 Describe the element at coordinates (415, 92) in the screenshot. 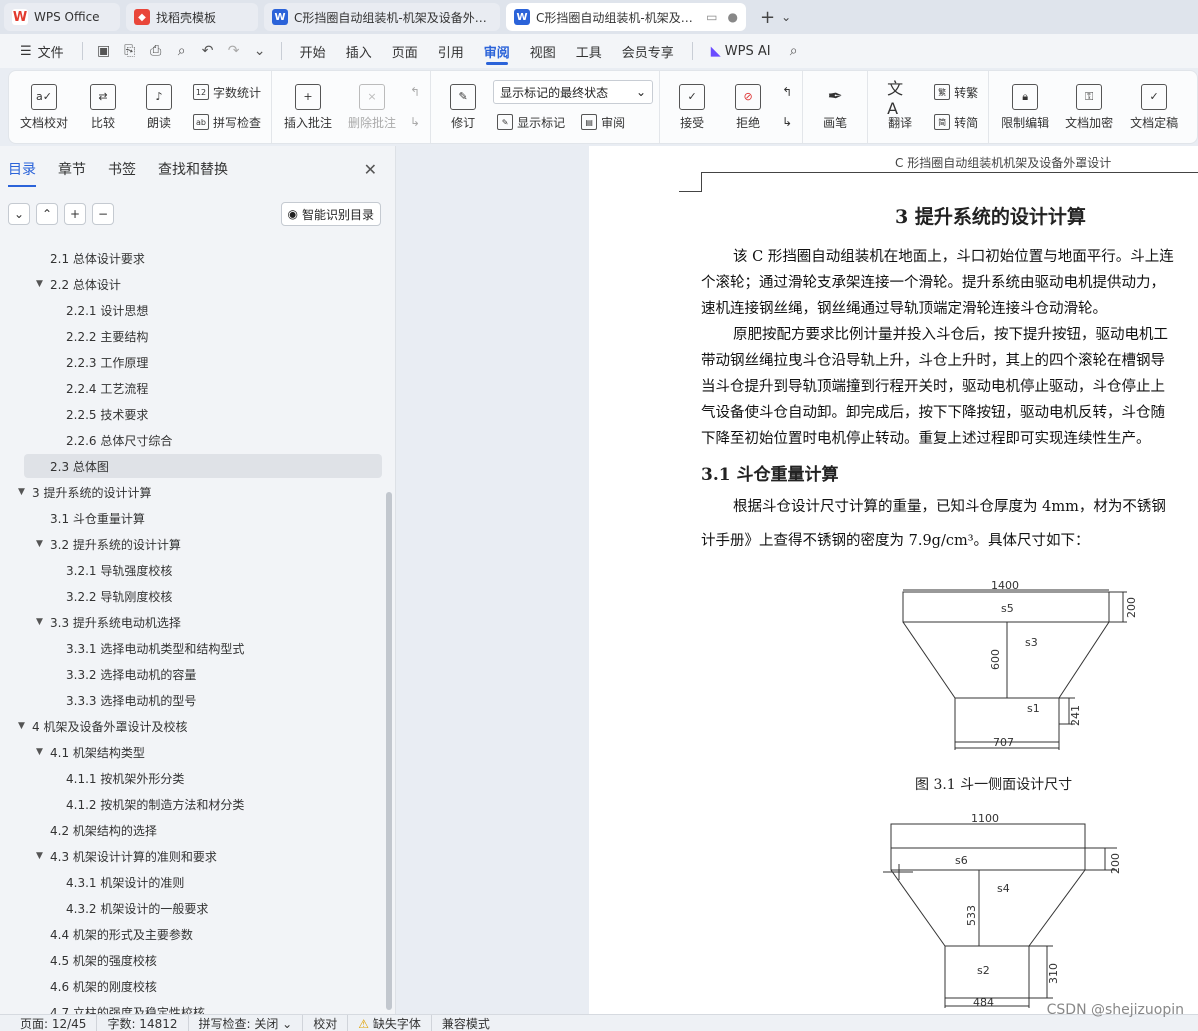

I see `prev-comment-icon: ↰` at that location.